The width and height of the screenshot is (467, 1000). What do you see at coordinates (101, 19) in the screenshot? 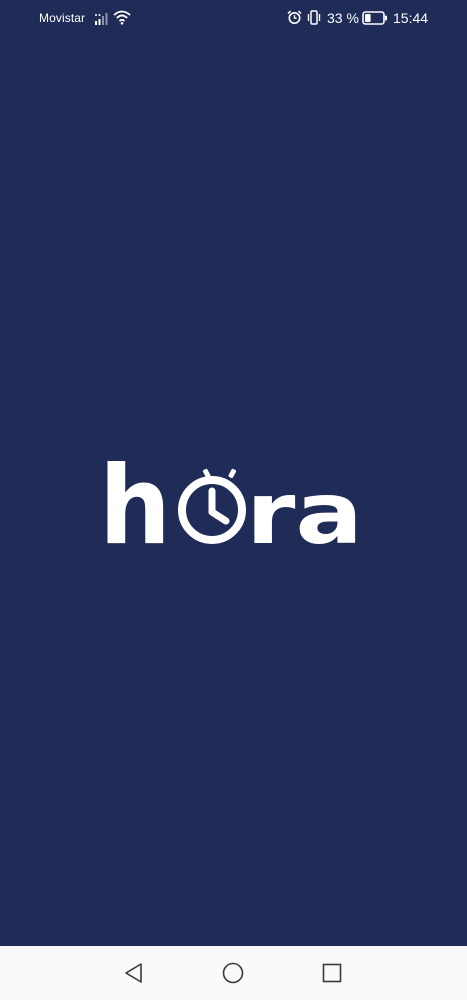
I see `signal-icon` at bounding box center [101, 19].